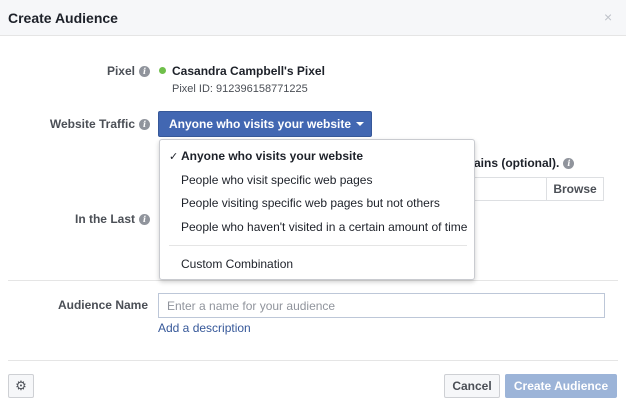 Image resolution: width=626 pixels, height=407 pixels. What do you see at coordinates (104, 219) in the screenshot?
I see `in-the-last-label: In the Last` at bounding box center [104, 219].